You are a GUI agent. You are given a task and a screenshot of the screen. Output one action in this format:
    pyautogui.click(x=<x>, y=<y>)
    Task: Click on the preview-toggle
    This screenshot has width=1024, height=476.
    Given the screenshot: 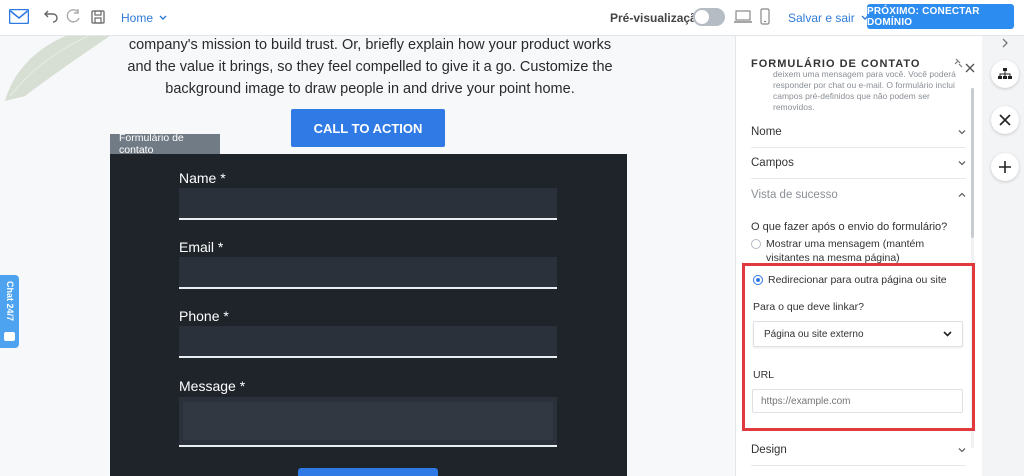 What is the action you would take?
    pyautogui.click(x=709, y=17)
    